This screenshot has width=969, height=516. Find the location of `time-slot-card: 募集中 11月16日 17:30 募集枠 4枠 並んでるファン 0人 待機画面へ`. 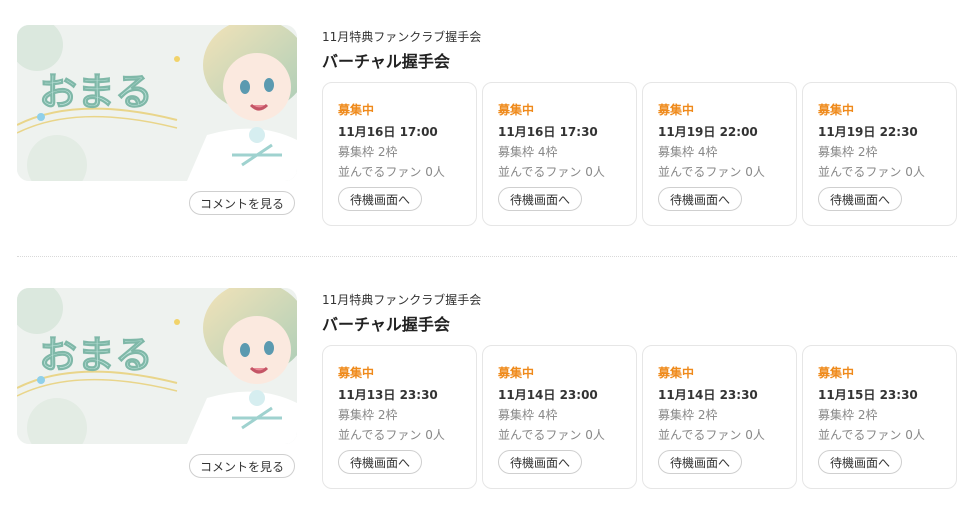

time-slot-card: 募集中 11月16日 17:30 募集枠 4枠 並んでるファン 0人 待機画面へ is located at coordinates (559, 154).